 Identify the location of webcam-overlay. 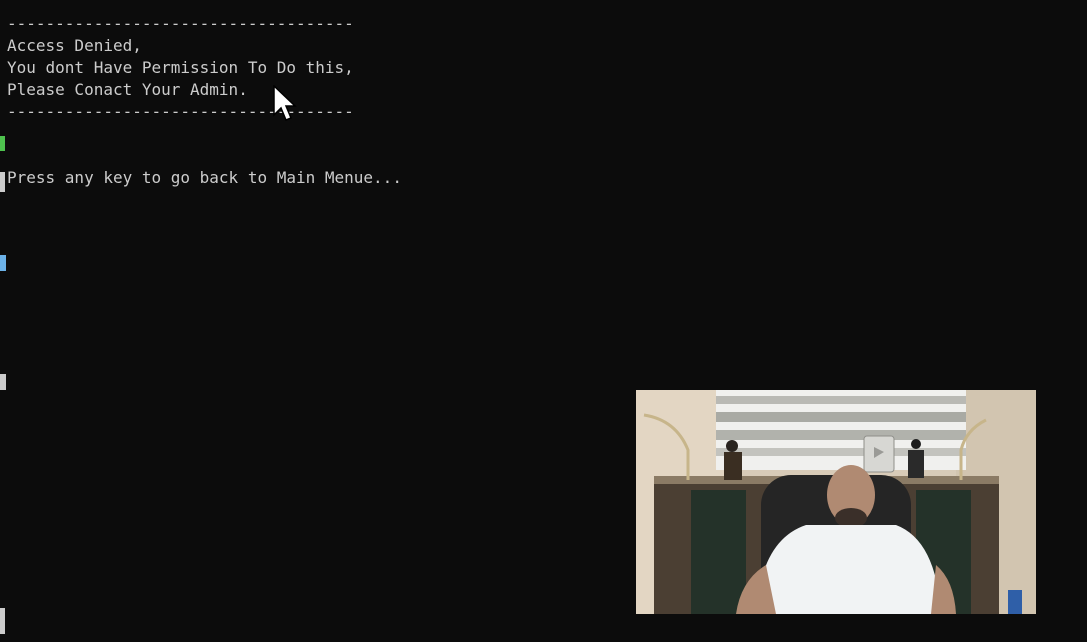
(836, 502).